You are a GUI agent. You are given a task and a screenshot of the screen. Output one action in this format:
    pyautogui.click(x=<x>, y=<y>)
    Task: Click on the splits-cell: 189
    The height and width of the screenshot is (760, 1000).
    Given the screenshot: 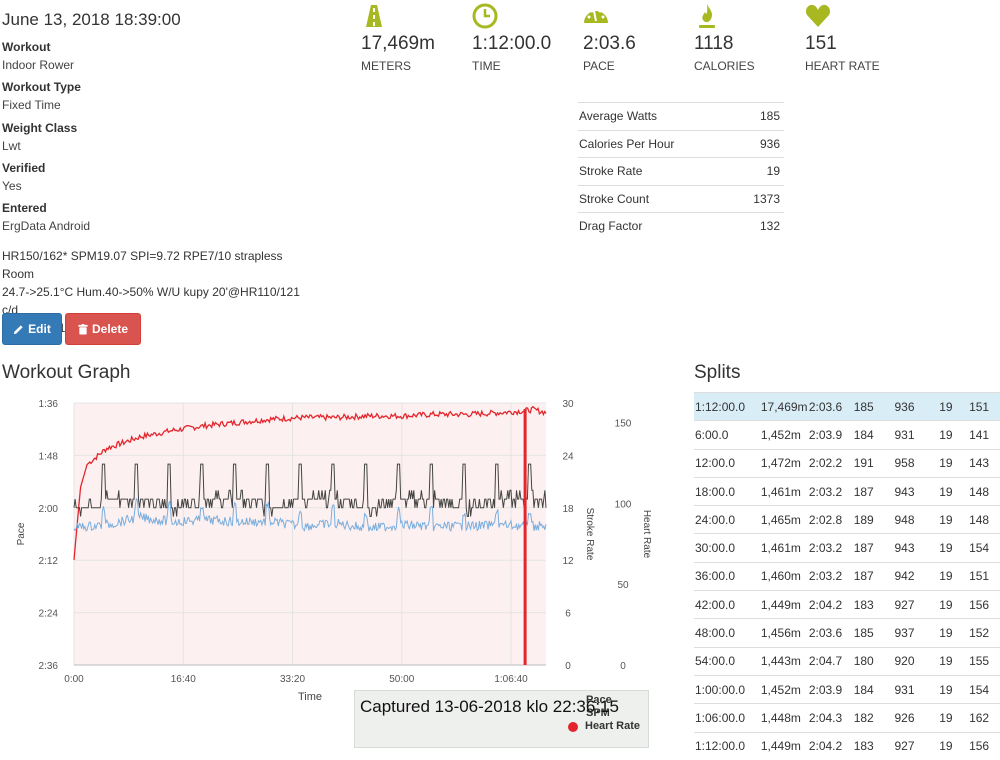 What is the action you would take?
    pyautogui.click(x=874, y=519)
    